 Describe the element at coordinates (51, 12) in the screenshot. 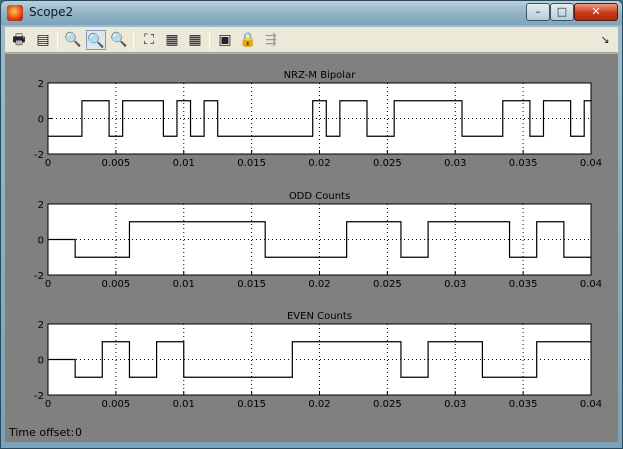

I see `window-title: Scope2` at that location.